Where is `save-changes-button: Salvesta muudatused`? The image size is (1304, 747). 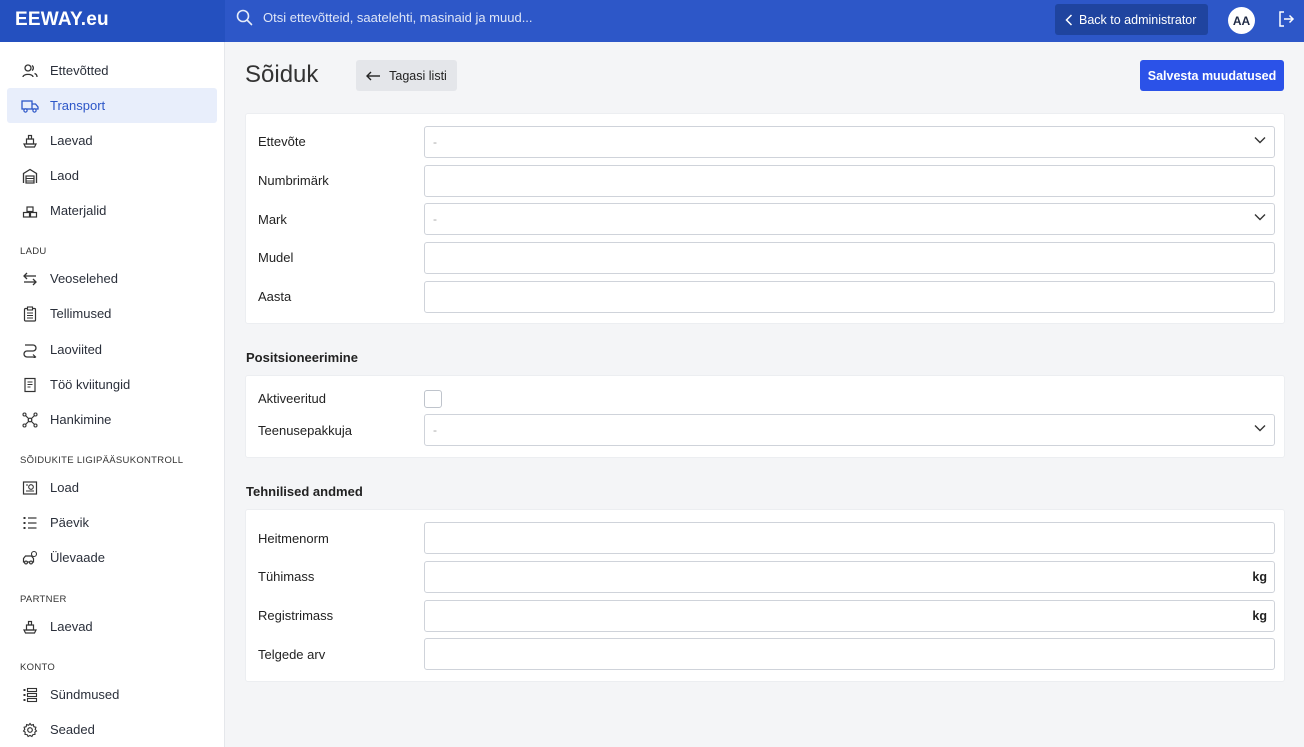
save-changes-button: Salvesta muudatused is located at coordinates (1212, 75).